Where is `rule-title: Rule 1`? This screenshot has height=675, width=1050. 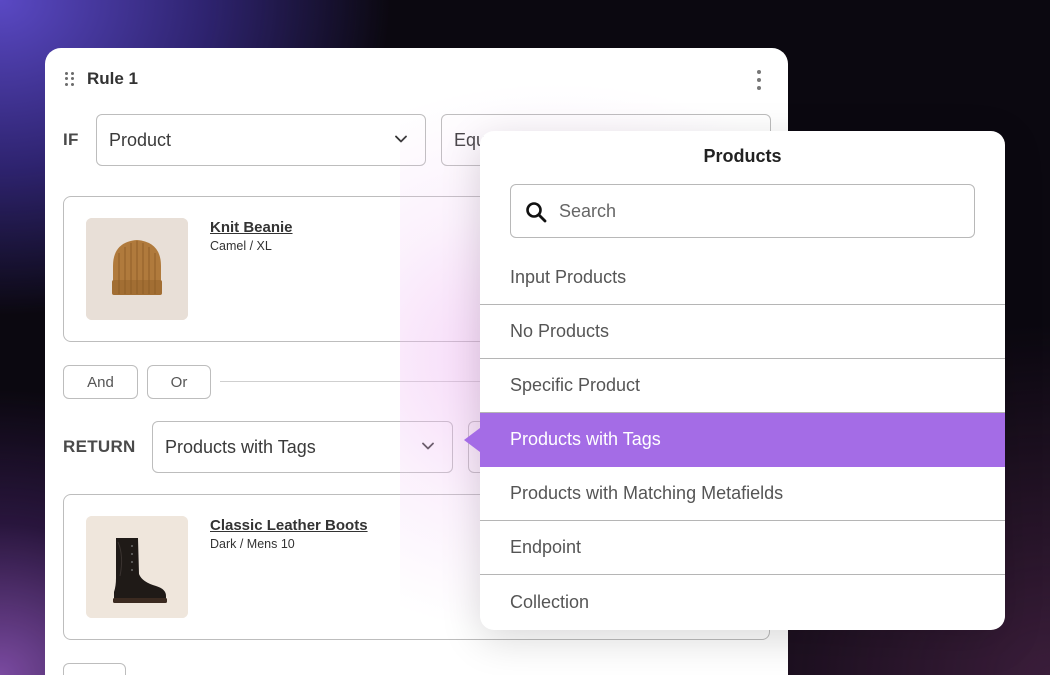
rule-title: Rule 1 is located at coordinates (113, 78).